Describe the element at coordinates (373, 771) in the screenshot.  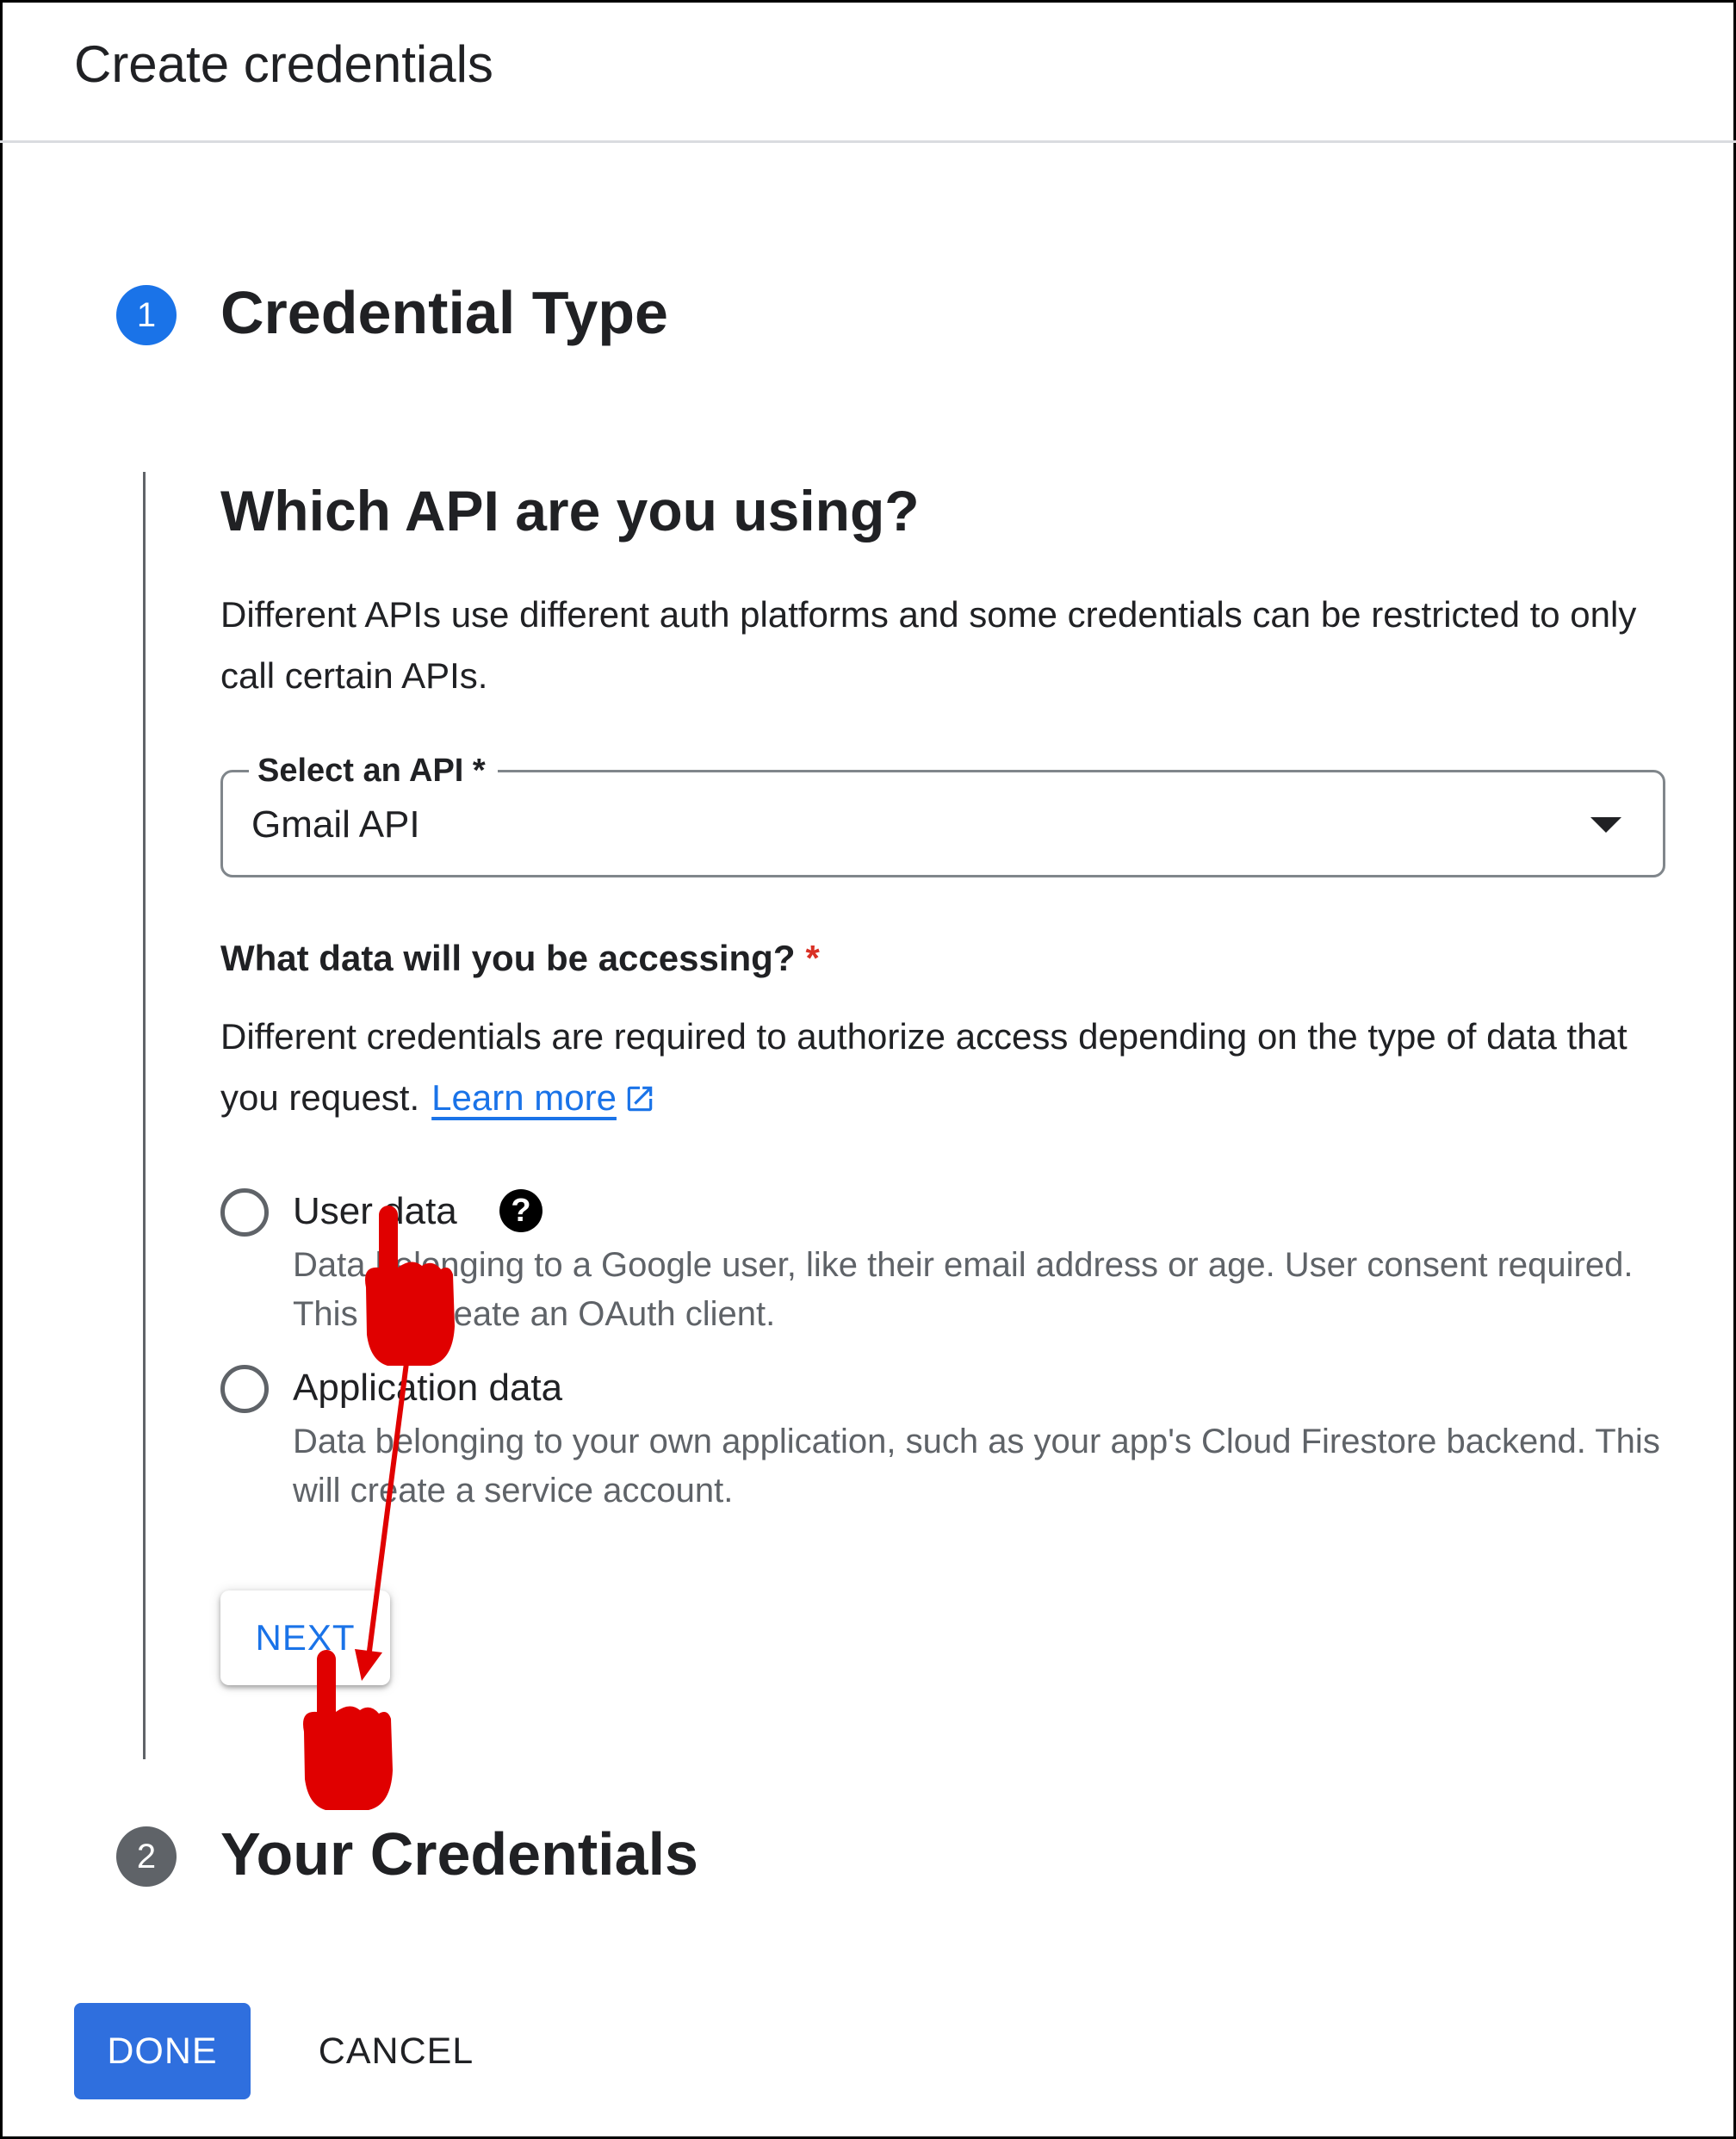
I see `select-api-label: Select an API *` at that location.